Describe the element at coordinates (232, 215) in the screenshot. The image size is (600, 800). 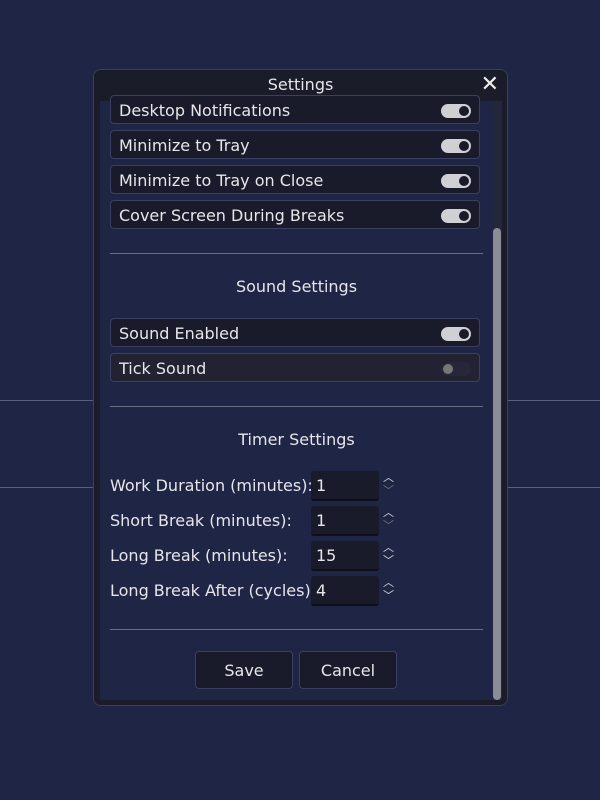
I see `row-label: Cover Screen During Breaks` at that location.